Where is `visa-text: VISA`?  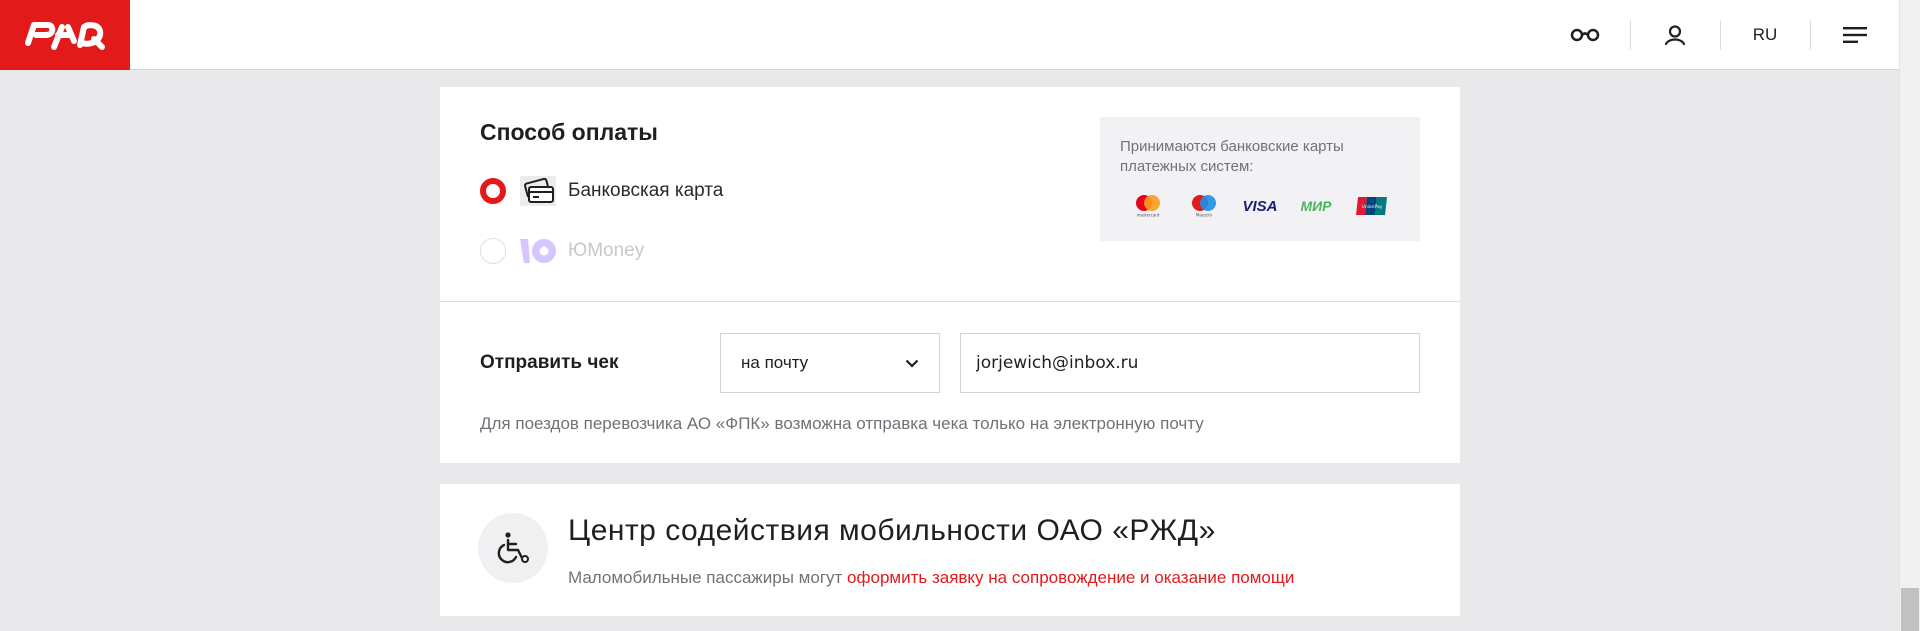
visa-text: VISA is located at coordinates (1259, 206).